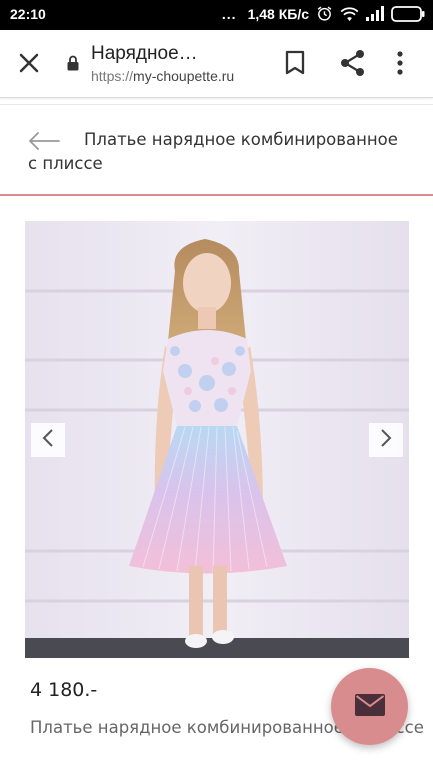  I want to click on url-scheme: https://, so click(112, 76).